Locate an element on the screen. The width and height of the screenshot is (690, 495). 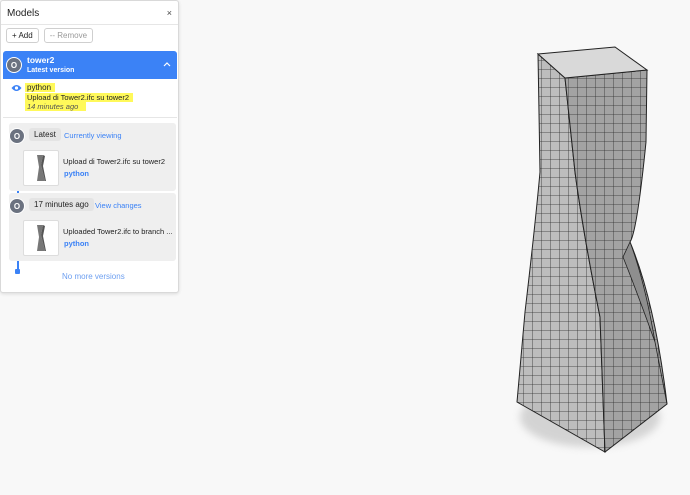
add-button: + Add is located at coordinates (22, 35).